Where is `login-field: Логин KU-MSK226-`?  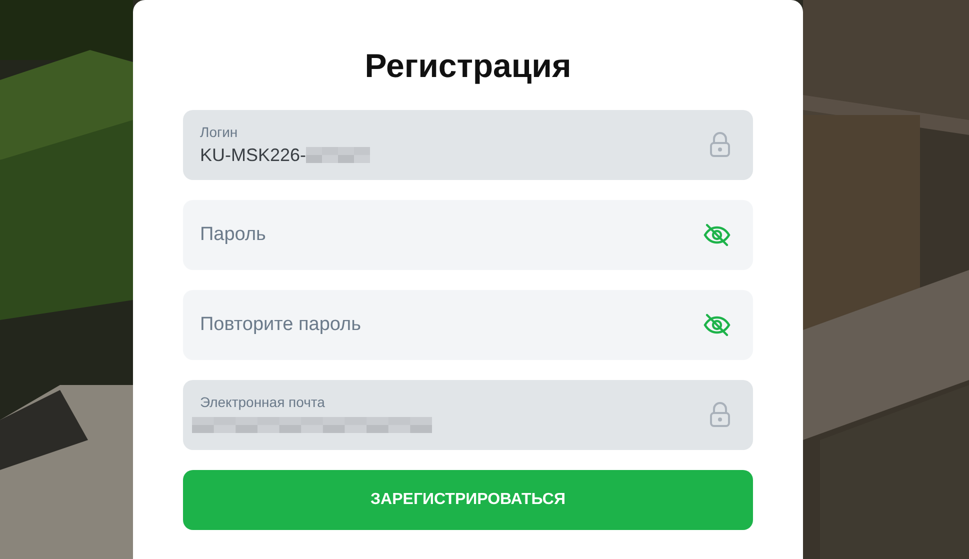 login-field: Логин KU-MSK226- is located at coordinates (468, 145).